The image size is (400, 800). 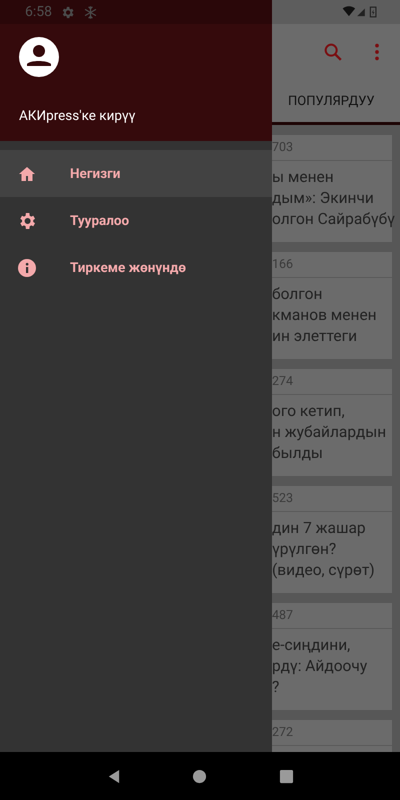 I want to click on article-title-line: рдү: Айдоочу, so click(x=320, y=666).